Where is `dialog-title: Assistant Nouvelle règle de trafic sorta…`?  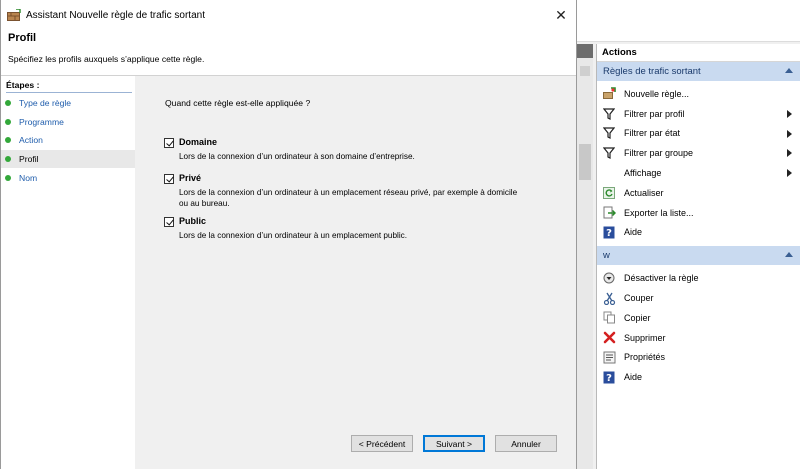
dialog-title: Assistant Nouvelle règle de trafic sorta… is located at coordinates (115, 15).